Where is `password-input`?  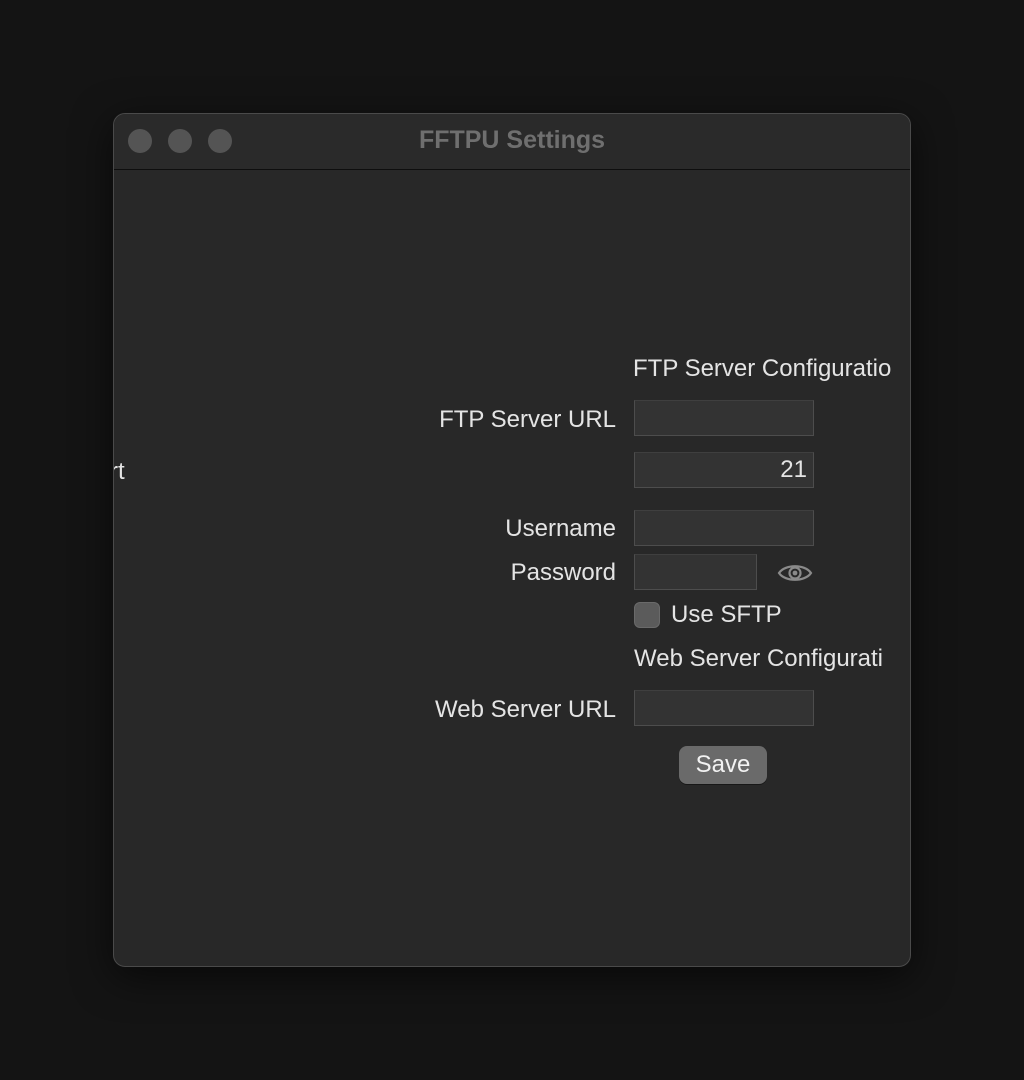 password-input is located at coordinates (695, 572).